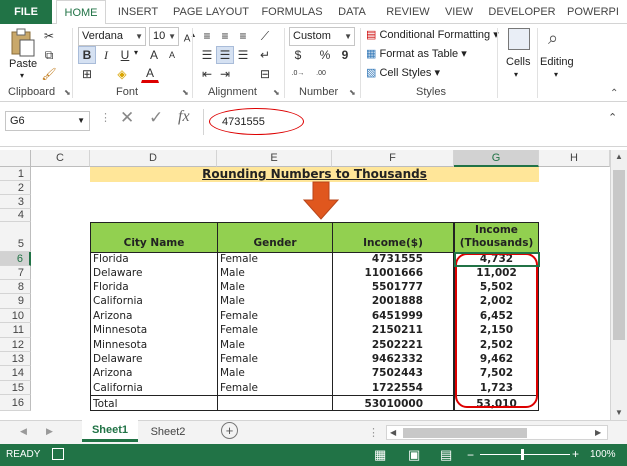 The height and width of the screenshot is (466, 627). Describe the element at coordinates (15, 215) in the screenshot. I see `row-header: 4` at that location.